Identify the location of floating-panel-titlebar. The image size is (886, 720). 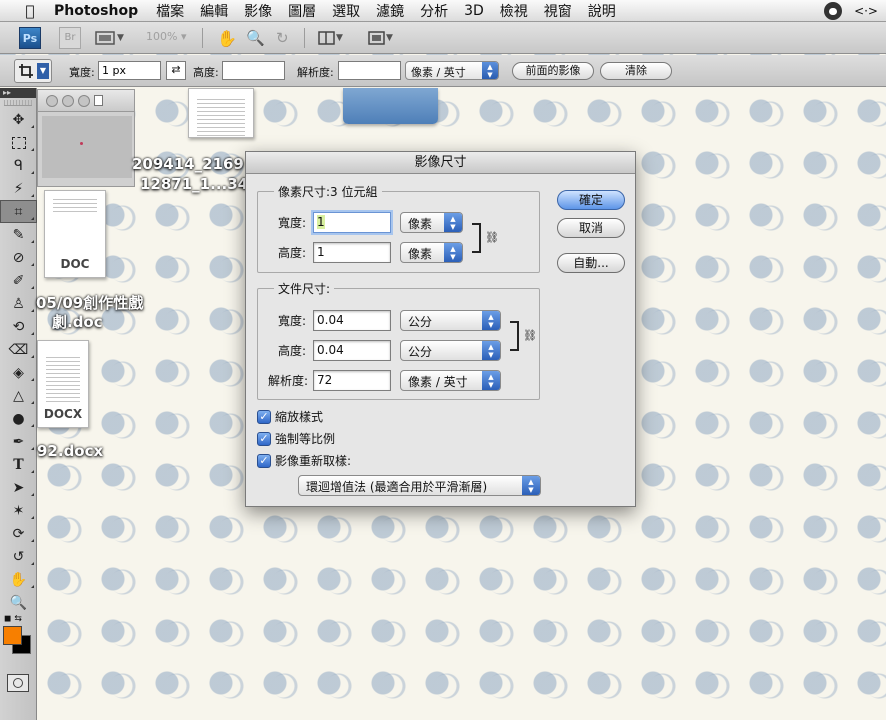
(86, 101).